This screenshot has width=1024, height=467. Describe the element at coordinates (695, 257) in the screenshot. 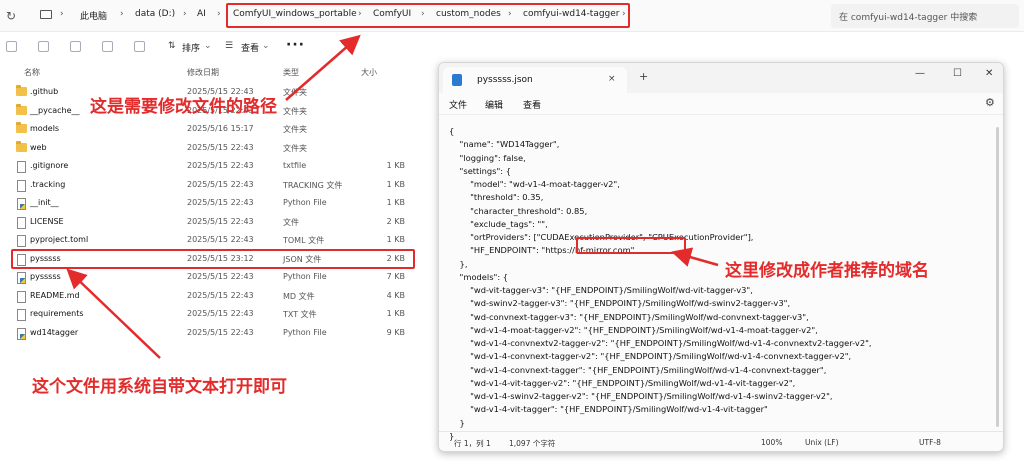

I see `domain-arrow` at that location.